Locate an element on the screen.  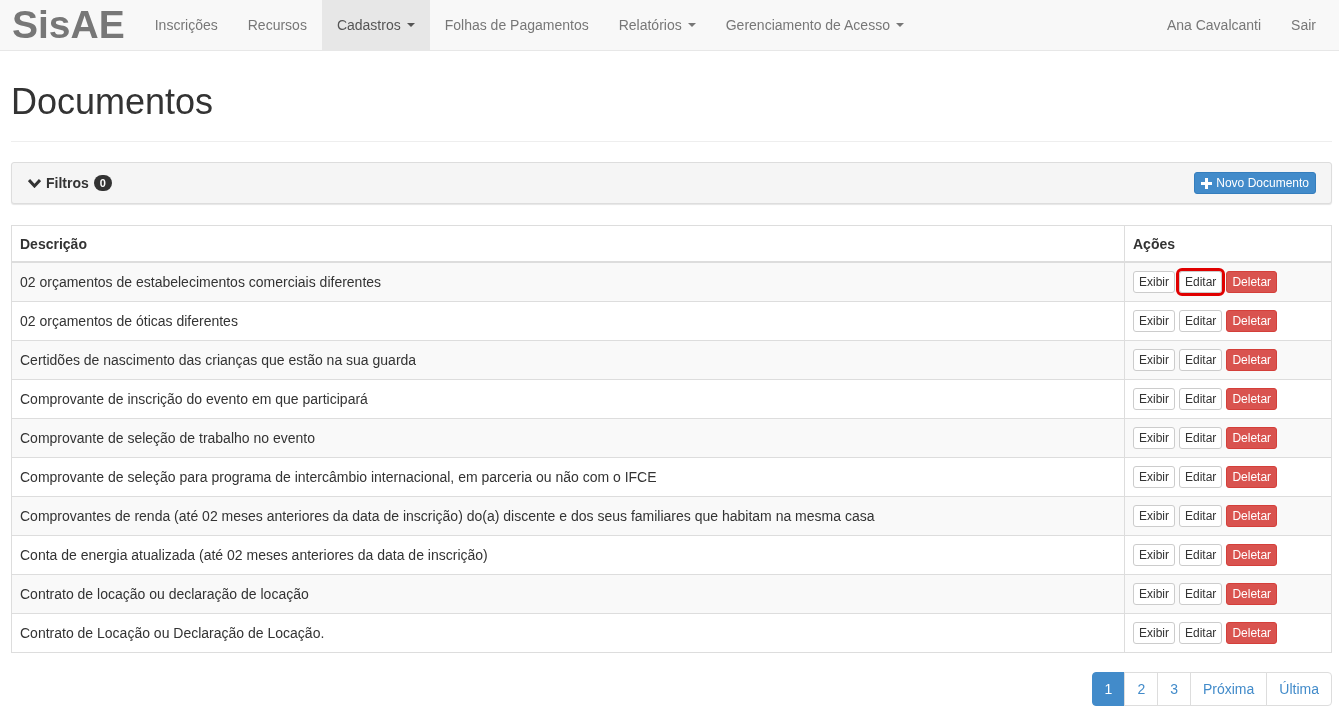
plus-icon is located at coordinates (1207, 183).